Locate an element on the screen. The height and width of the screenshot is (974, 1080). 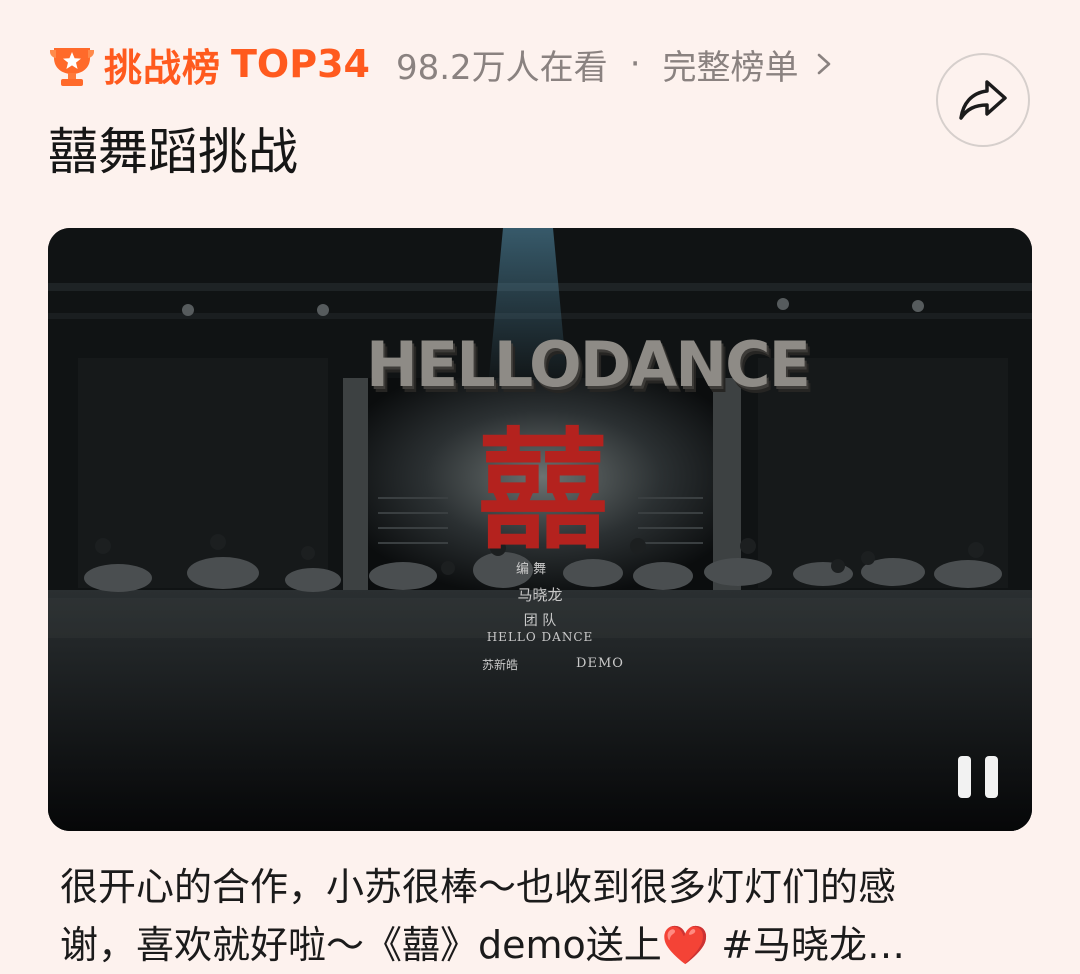
credit-name: 马晓龙 is located at coordinates (540, 595).